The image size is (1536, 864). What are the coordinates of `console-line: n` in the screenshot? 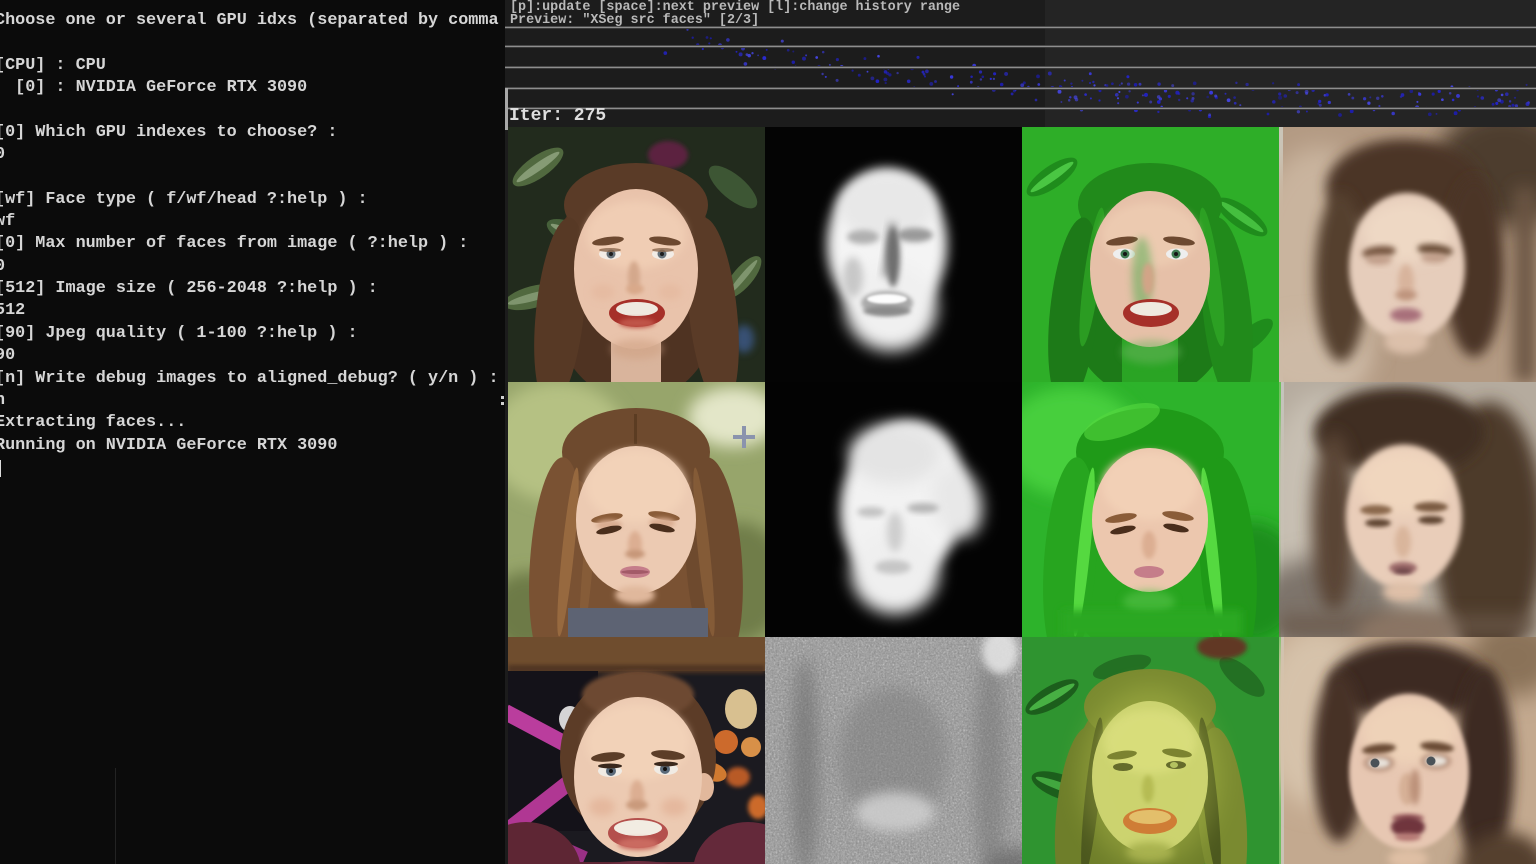 It's located at (252, 401).